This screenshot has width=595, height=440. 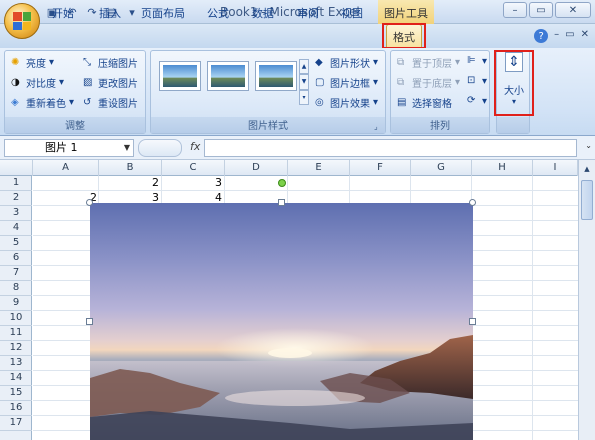 What do you see at coordinates (390, 148) in the screenshot?
I see `formula-input` at bounding box center [390, 148].